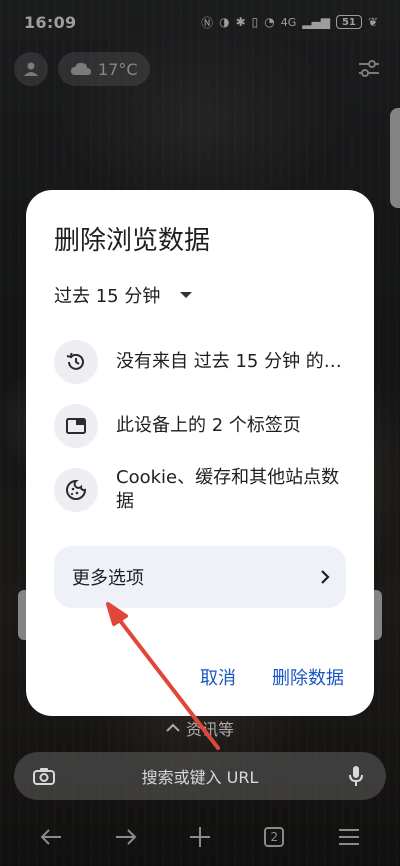 This screenshot has height=866, width=400. I want to click on history-icon, so click(76, 362).